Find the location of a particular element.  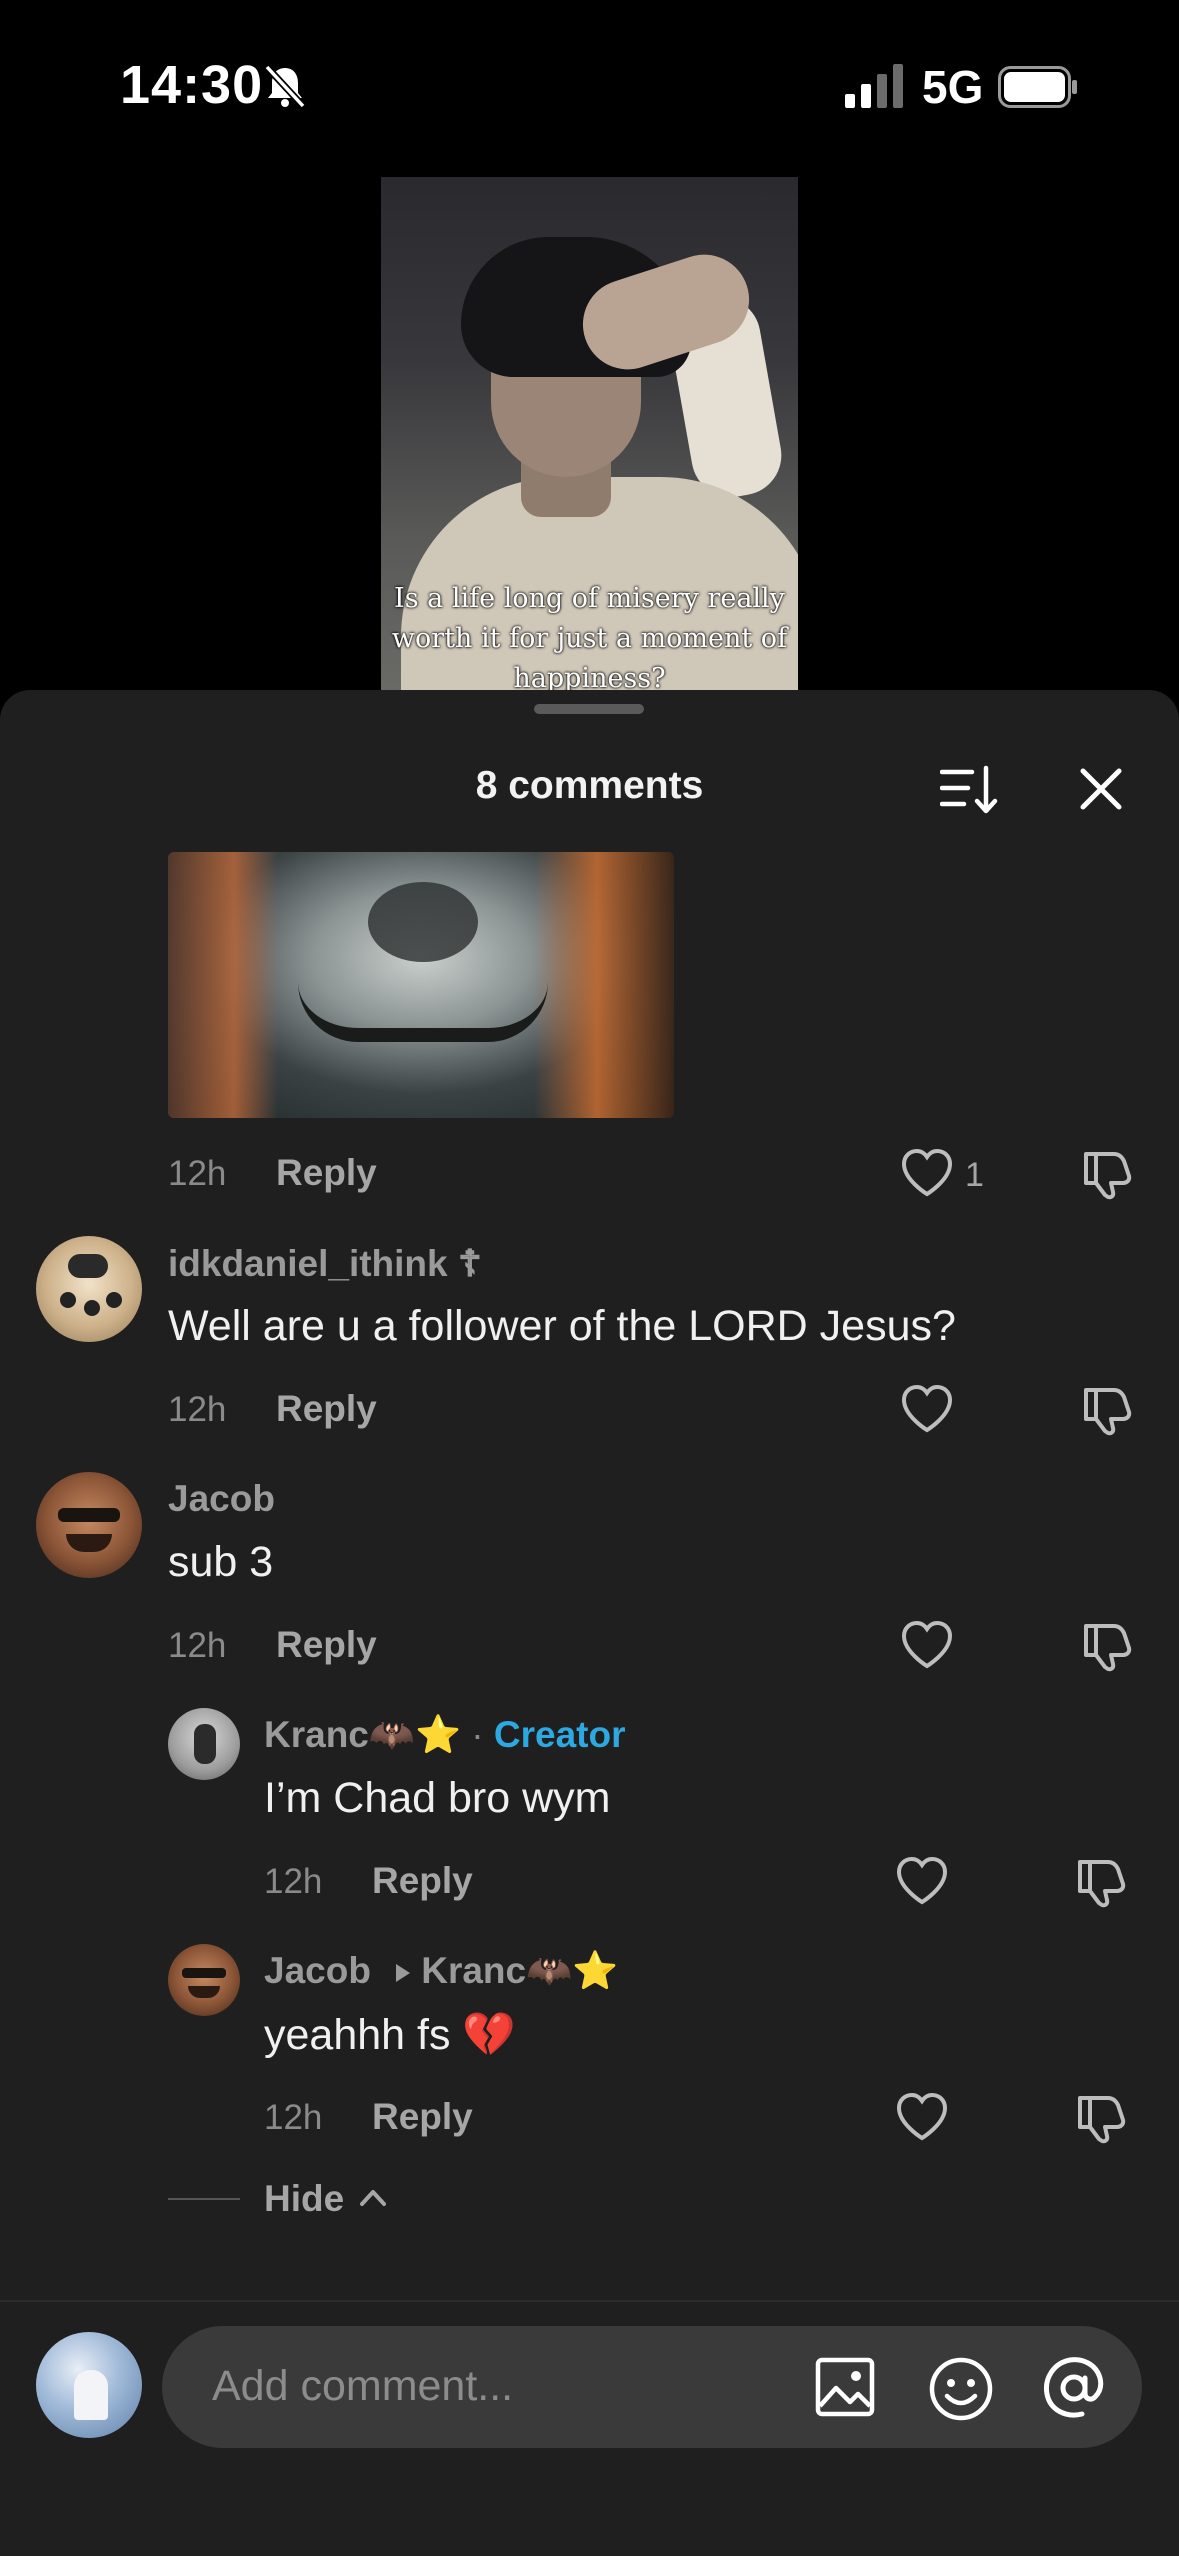

status-time: 14:30 is located at coordinates (192, 85).